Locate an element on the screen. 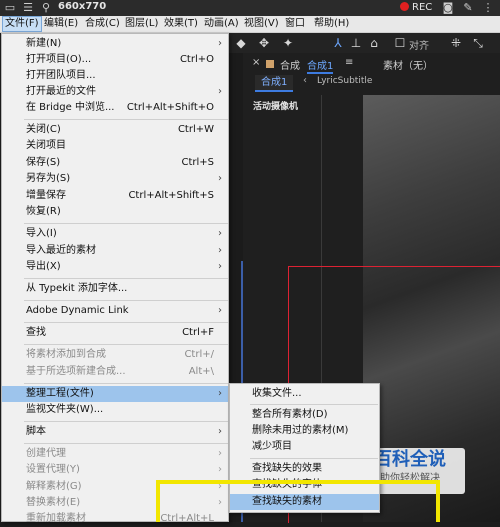 The height and width of the screenshot is (527, 500). submenu-item-find-missing-effects: 查找缺失的效果 is located at coordinates (304, 469).